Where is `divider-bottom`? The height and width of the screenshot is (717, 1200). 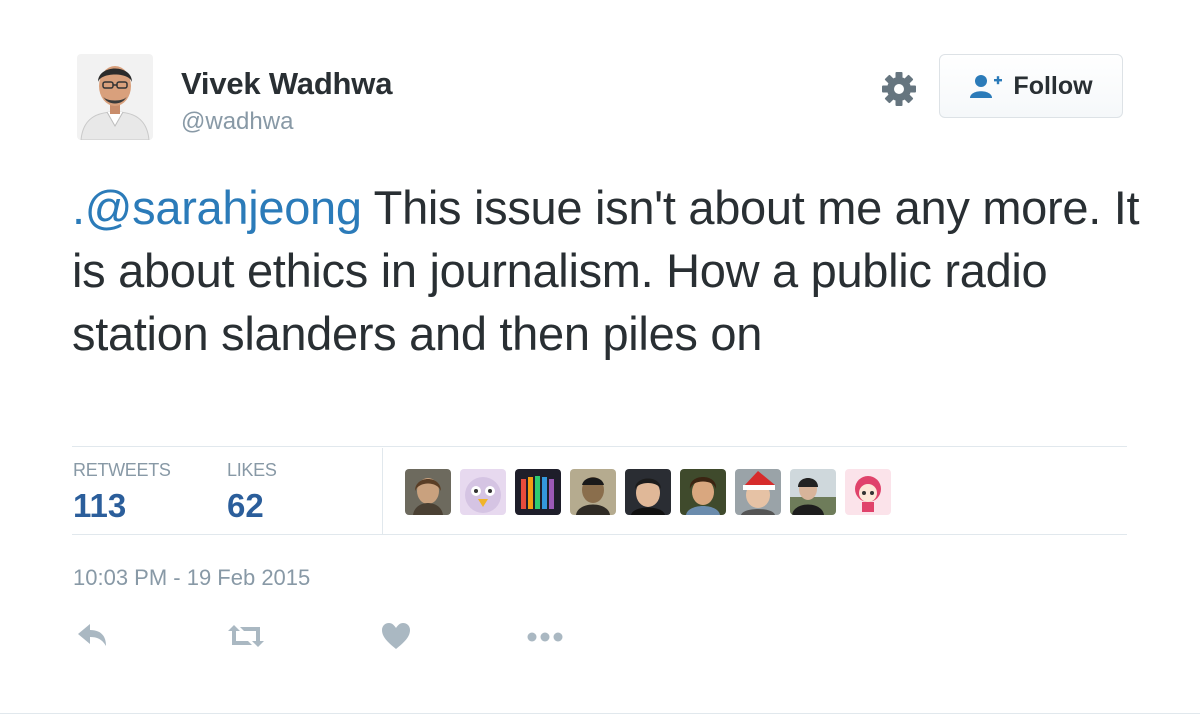
divider-bottom is located at coordinates (599, 534).